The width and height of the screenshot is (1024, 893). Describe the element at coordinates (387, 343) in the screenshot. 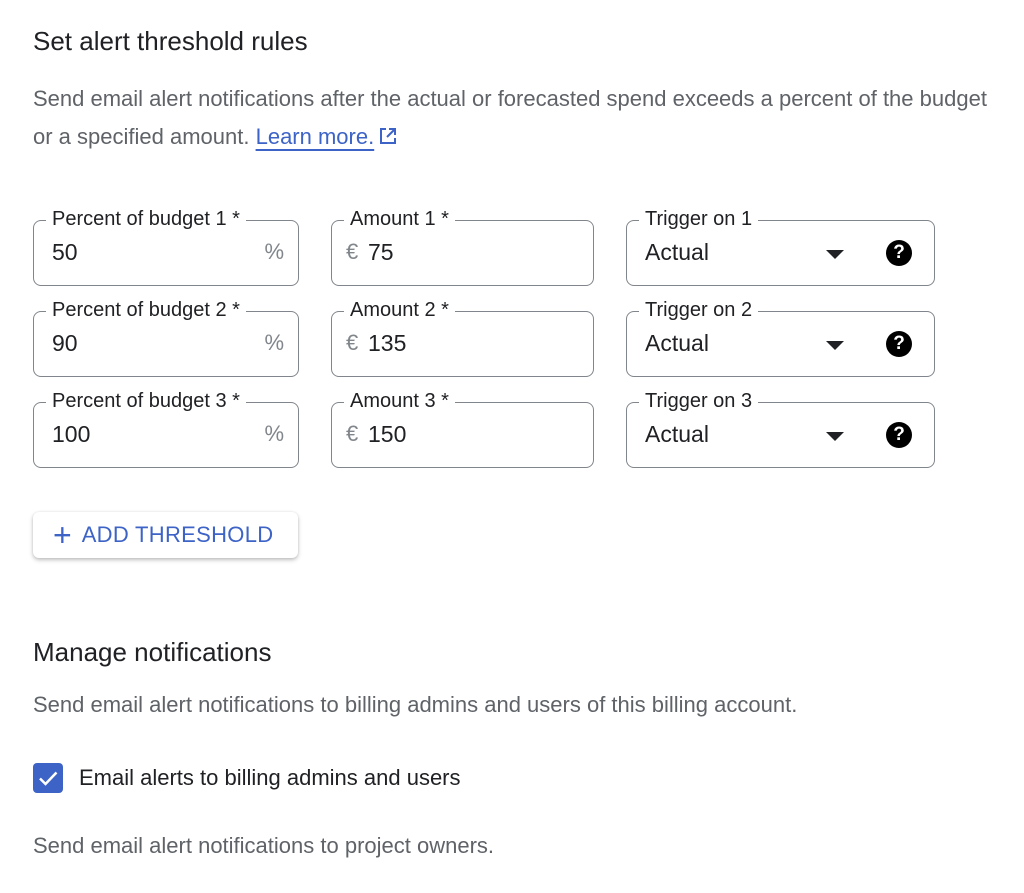

I see `amount-value: 135` at that location.